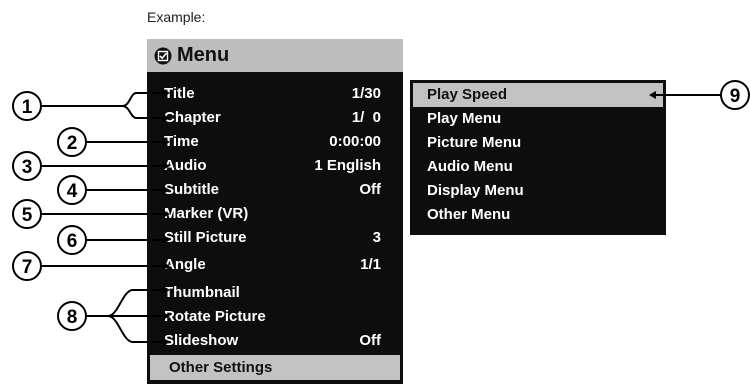  Describe the element at coordinates (113, 190) in the screenshot. I see `callout-4: 4` at that location.